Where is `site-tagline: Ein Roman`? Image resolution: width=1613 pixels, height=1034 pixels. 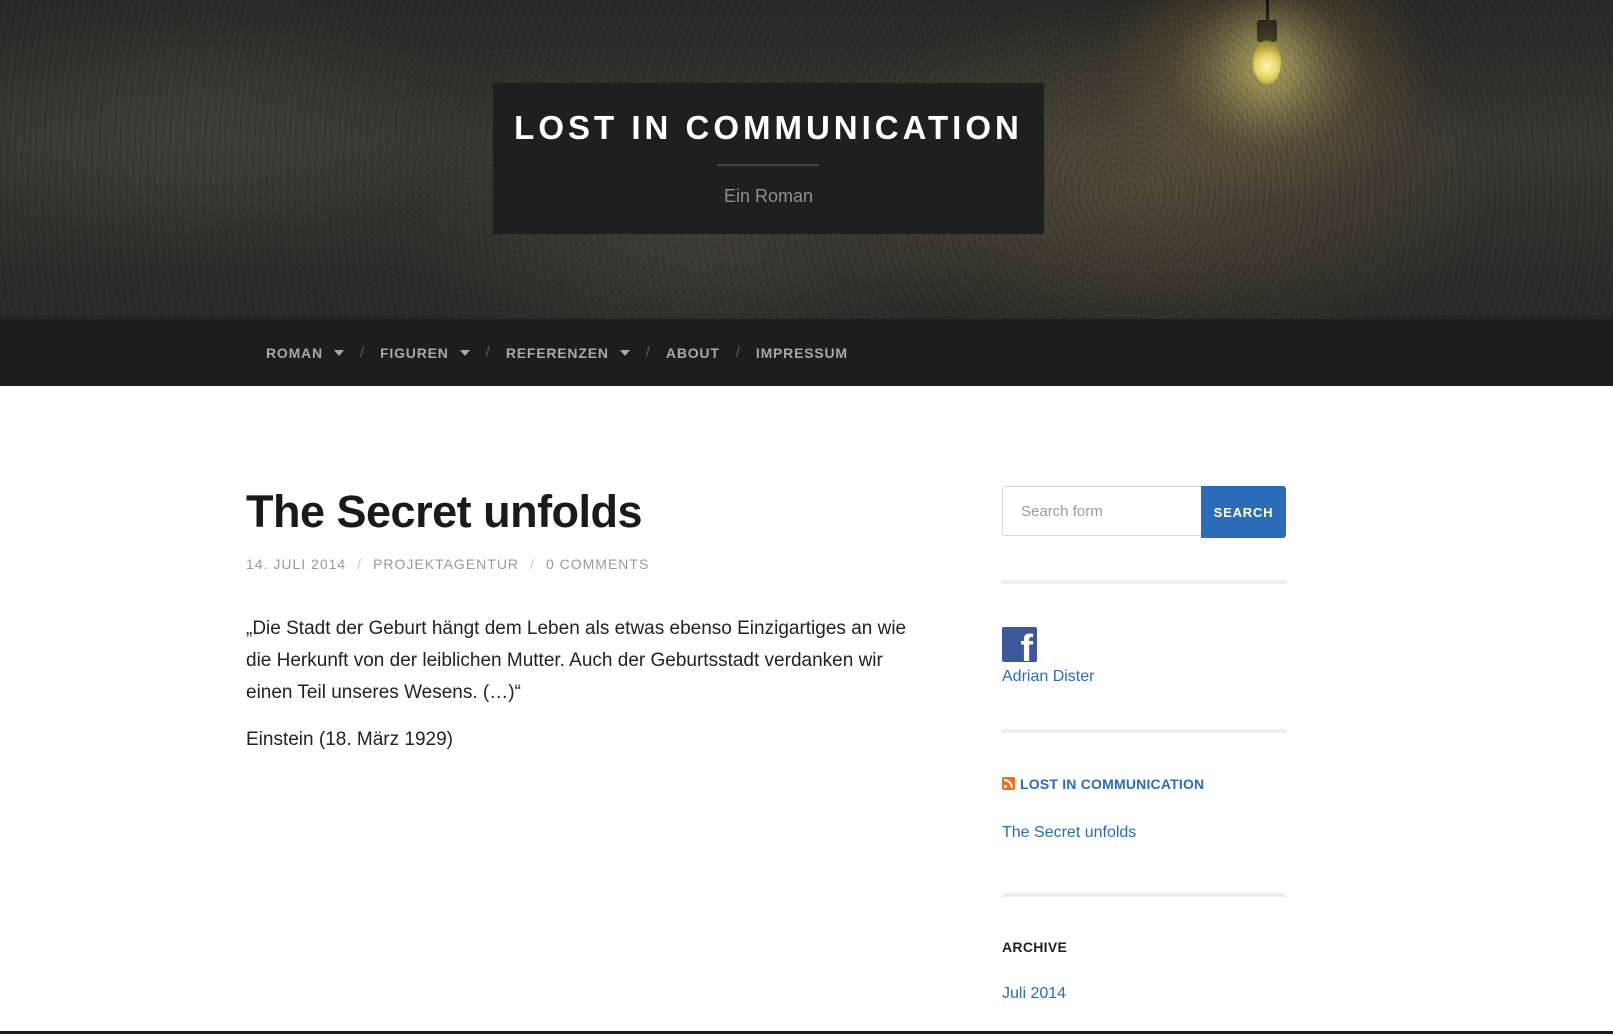
site-tagline: Ein Roman is located at coordinates (768, 196).